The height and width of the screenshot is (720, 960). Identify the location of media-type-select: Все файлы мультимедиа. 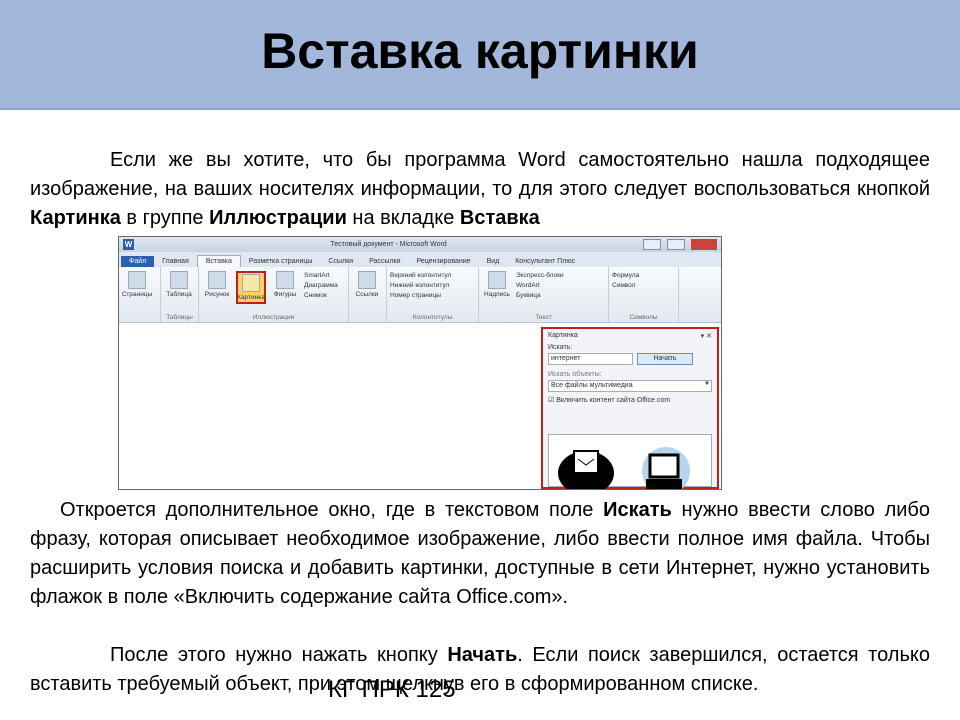
(630, 386).